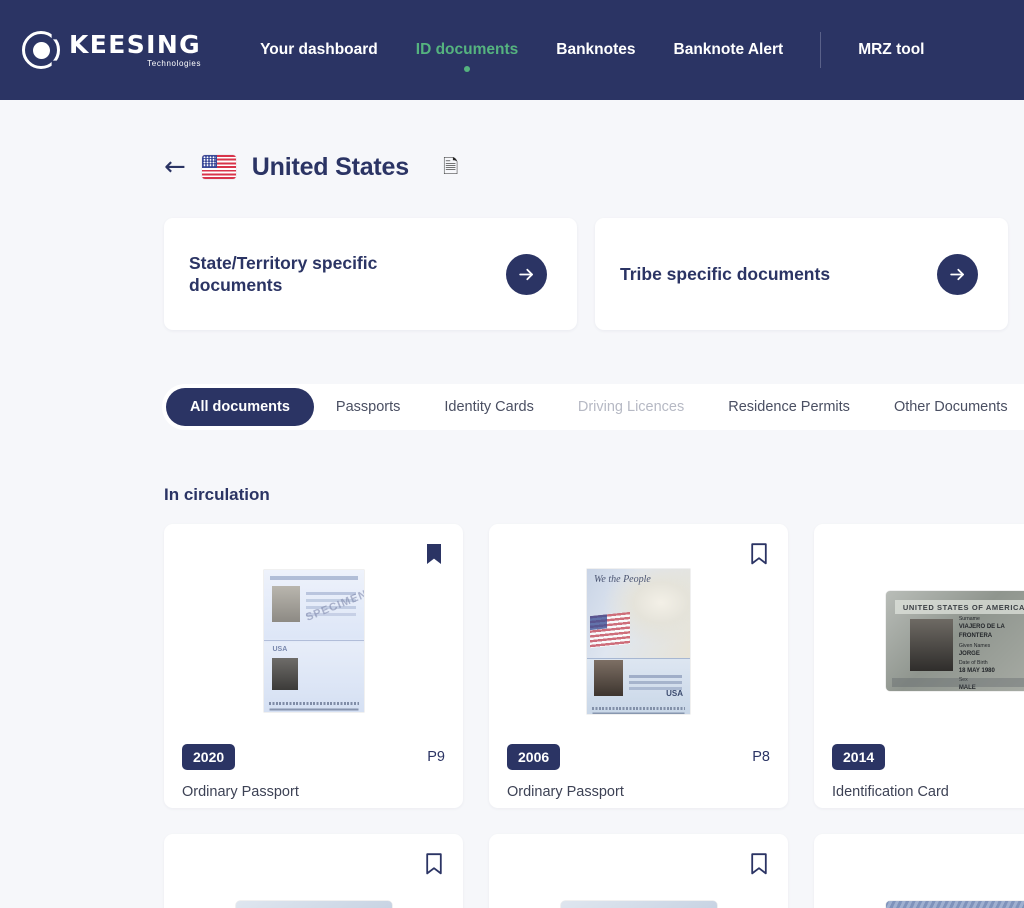 The width and height of the screenshot is (1024, 908). What do you see at coordinates (174, 63) in the screenshot?
I see `logo-tagline: Technologies` at bounding box center [174, 63].